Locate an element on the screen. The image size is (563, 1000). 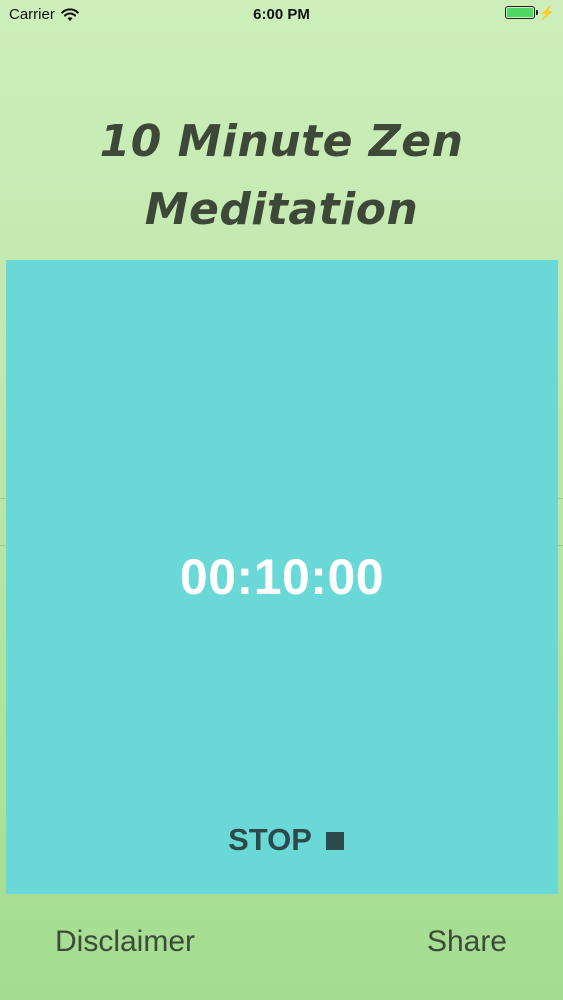
stop-label: STOP is located at coordinates (270, 839).